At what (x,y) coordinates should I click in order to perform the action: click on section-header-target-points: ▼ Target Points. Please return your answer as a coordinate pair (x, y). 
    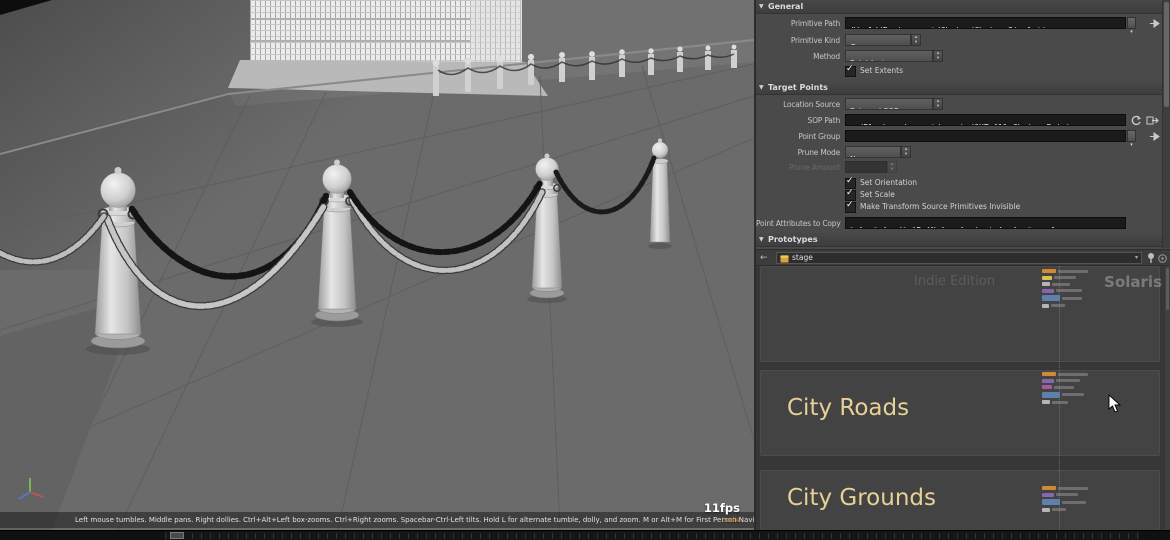
    Looking at the image, I should click on (963, 88).